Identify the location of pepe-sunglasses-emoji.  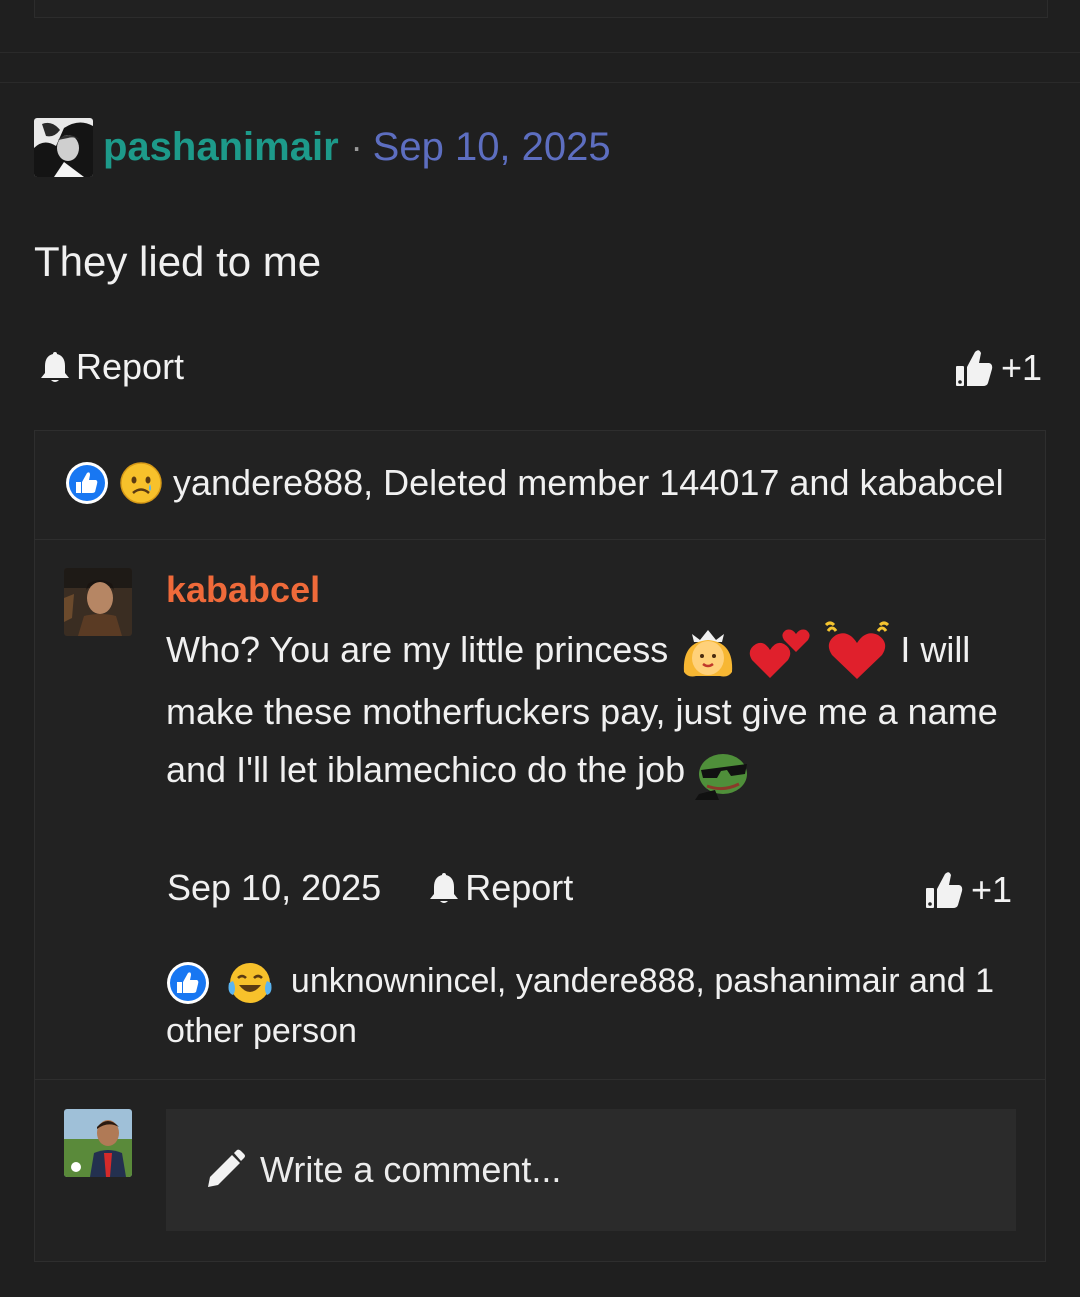
(721, 776).